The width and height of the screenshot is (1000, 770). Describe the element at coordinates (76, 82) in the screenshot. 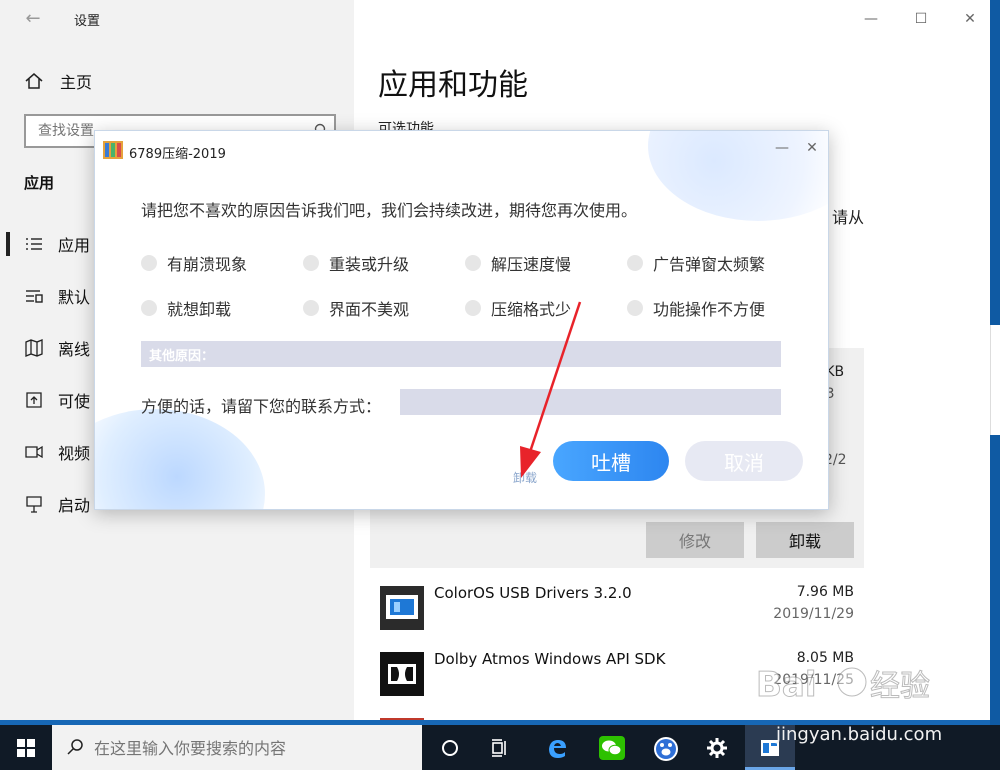

I see `nav-home-label: 主页` at that location.